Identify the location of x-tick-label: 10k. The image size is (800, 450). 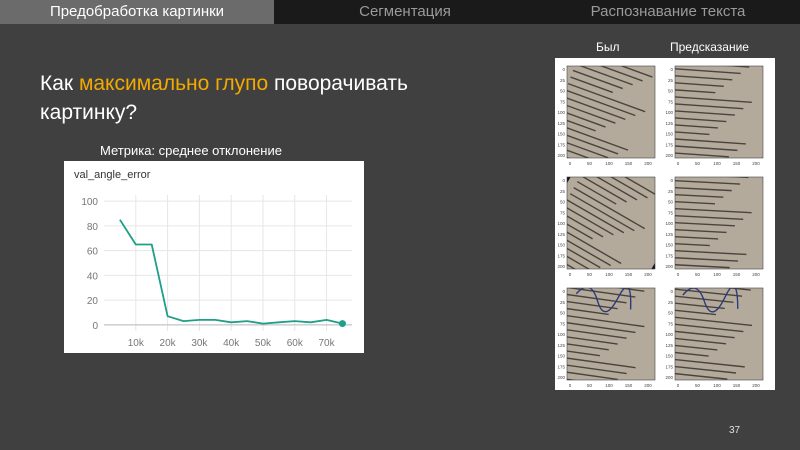
(136, 343).